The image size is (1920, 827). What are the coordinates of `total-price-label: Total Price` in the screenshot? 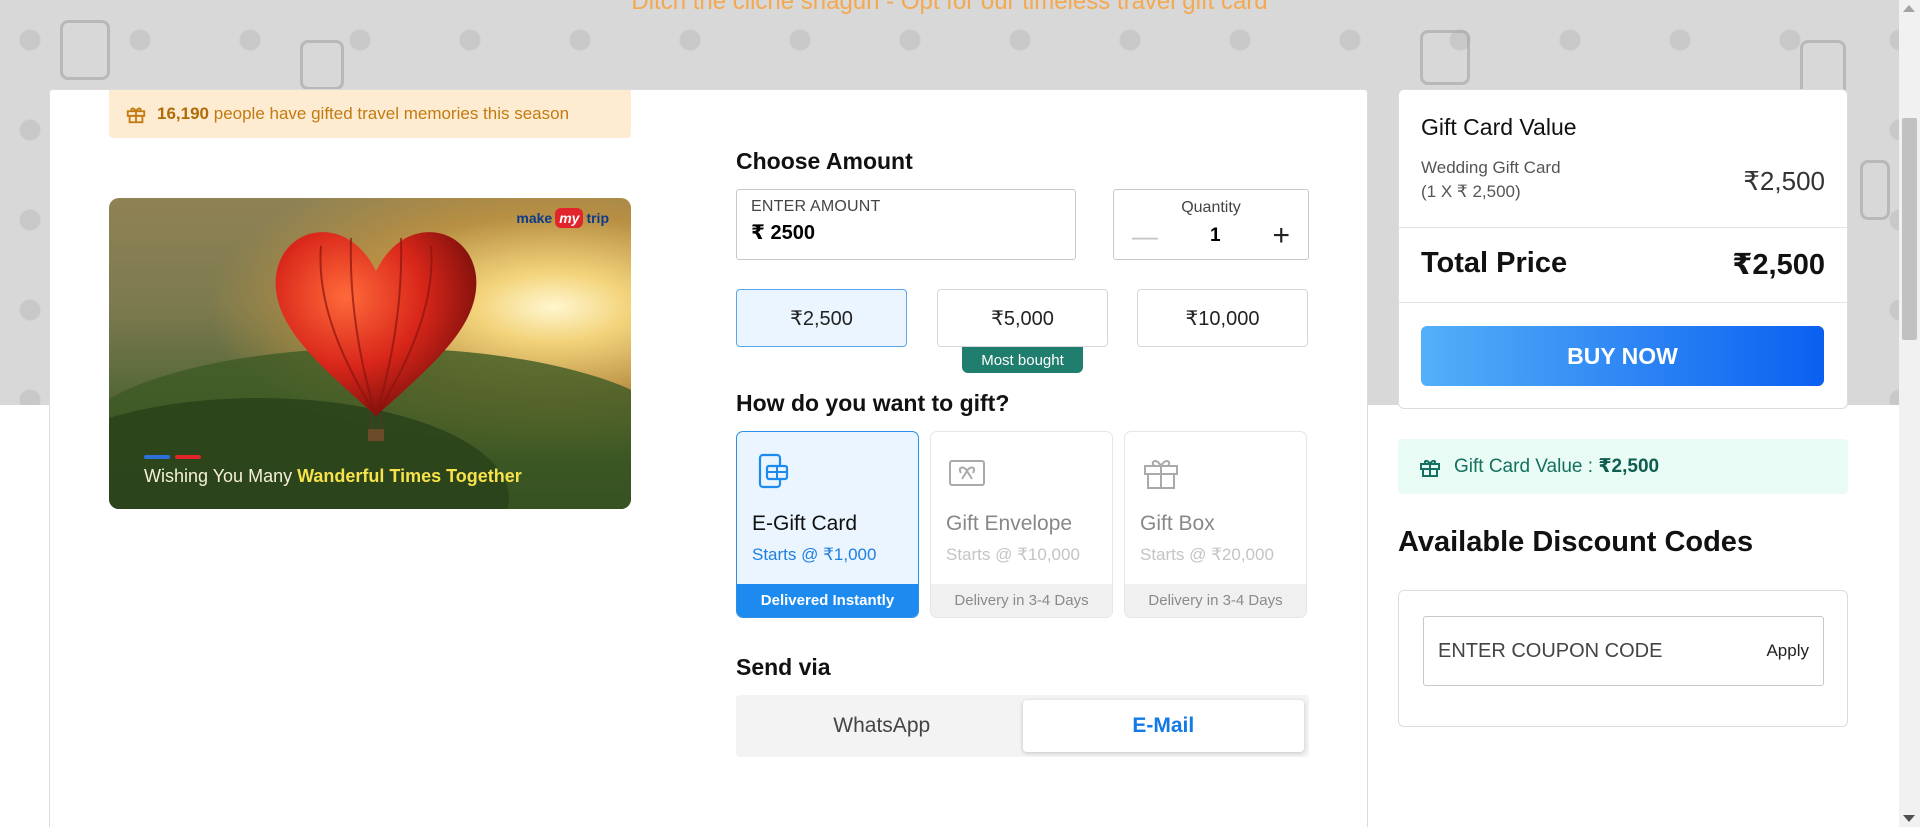 It's located at (1494, 263).